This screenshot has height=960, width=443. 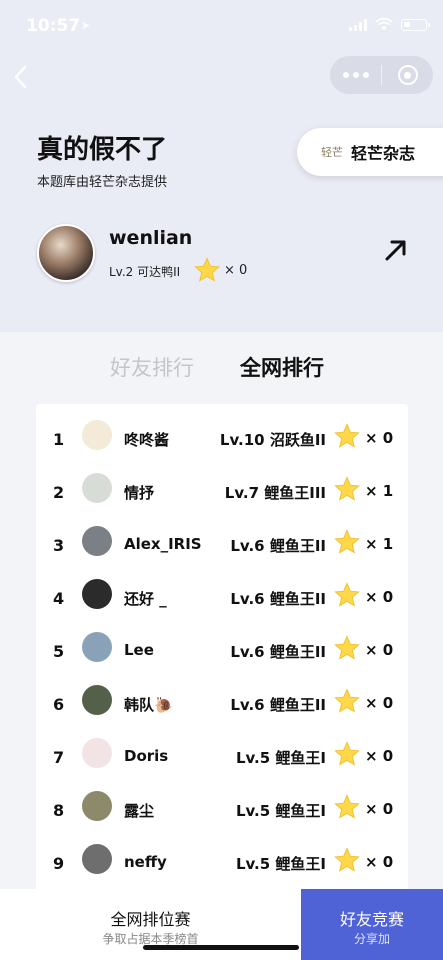 I want to click on my-level: Lv.2 可达鸭II, so click(x=145, y=272).